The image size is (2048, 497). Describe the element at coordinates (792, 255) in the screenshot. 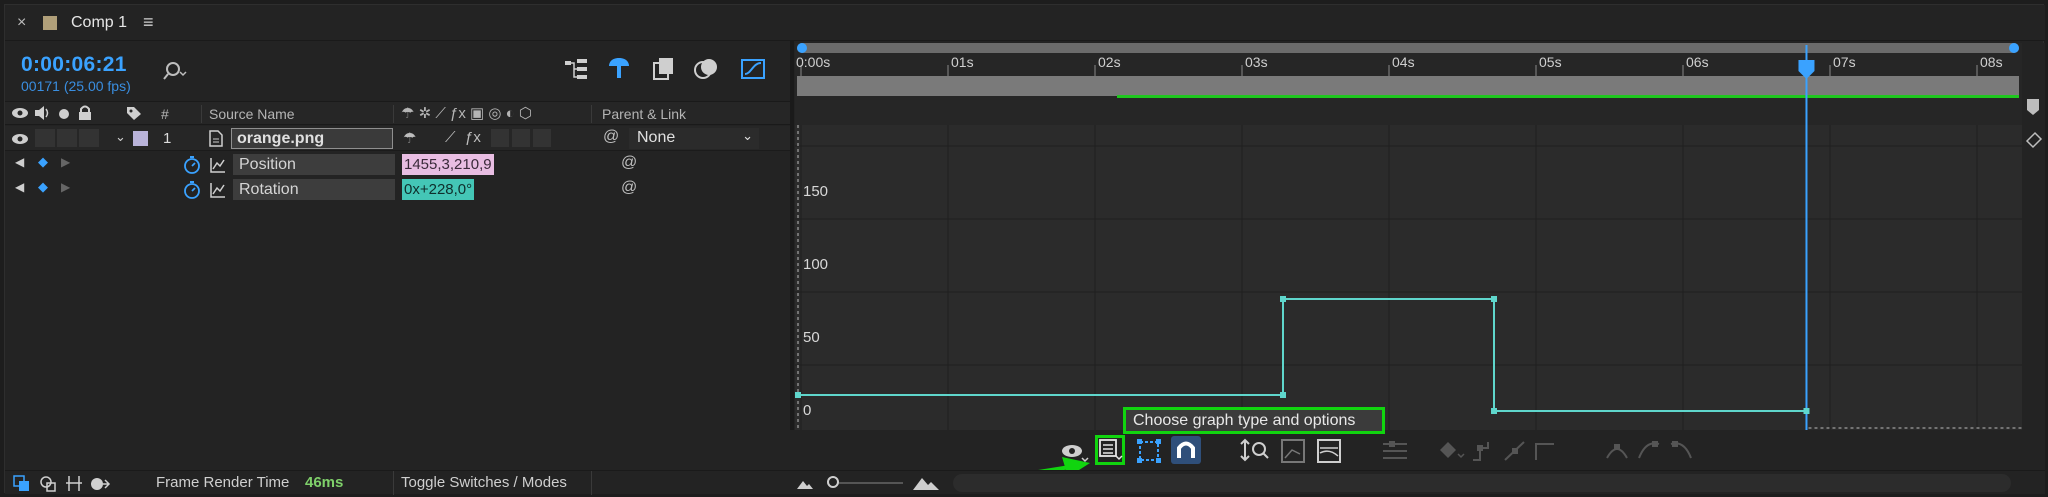

I see `panel-splitter` at that location.